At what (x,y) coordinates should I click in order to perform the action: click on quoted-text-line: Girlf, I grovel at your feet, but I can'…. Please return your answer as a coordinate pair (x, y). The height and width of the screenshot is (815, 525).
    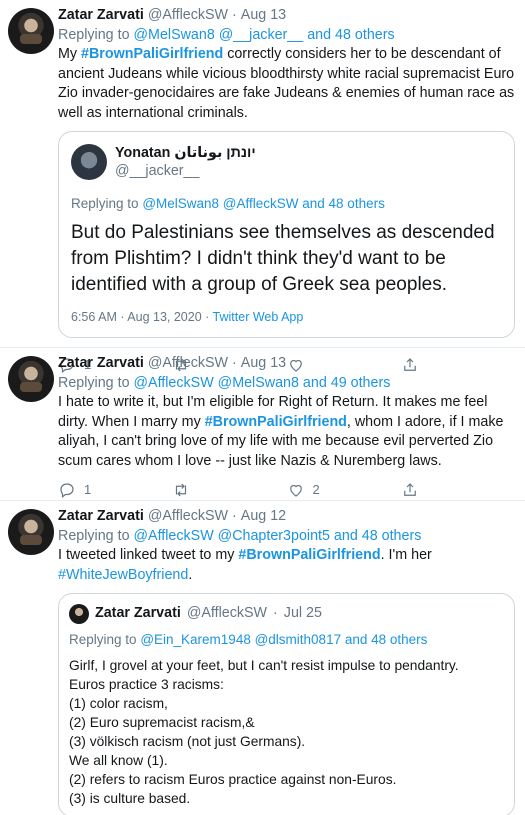
    Looking at the image, I should click on (264, 665).